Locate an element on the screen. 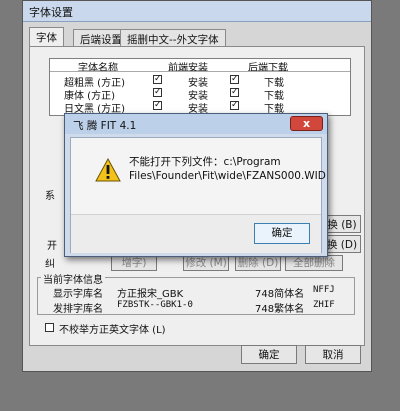 This screenshot has height=411, width=400. col-header-font-name: 字体名称 is located at coordinates (98, 66).